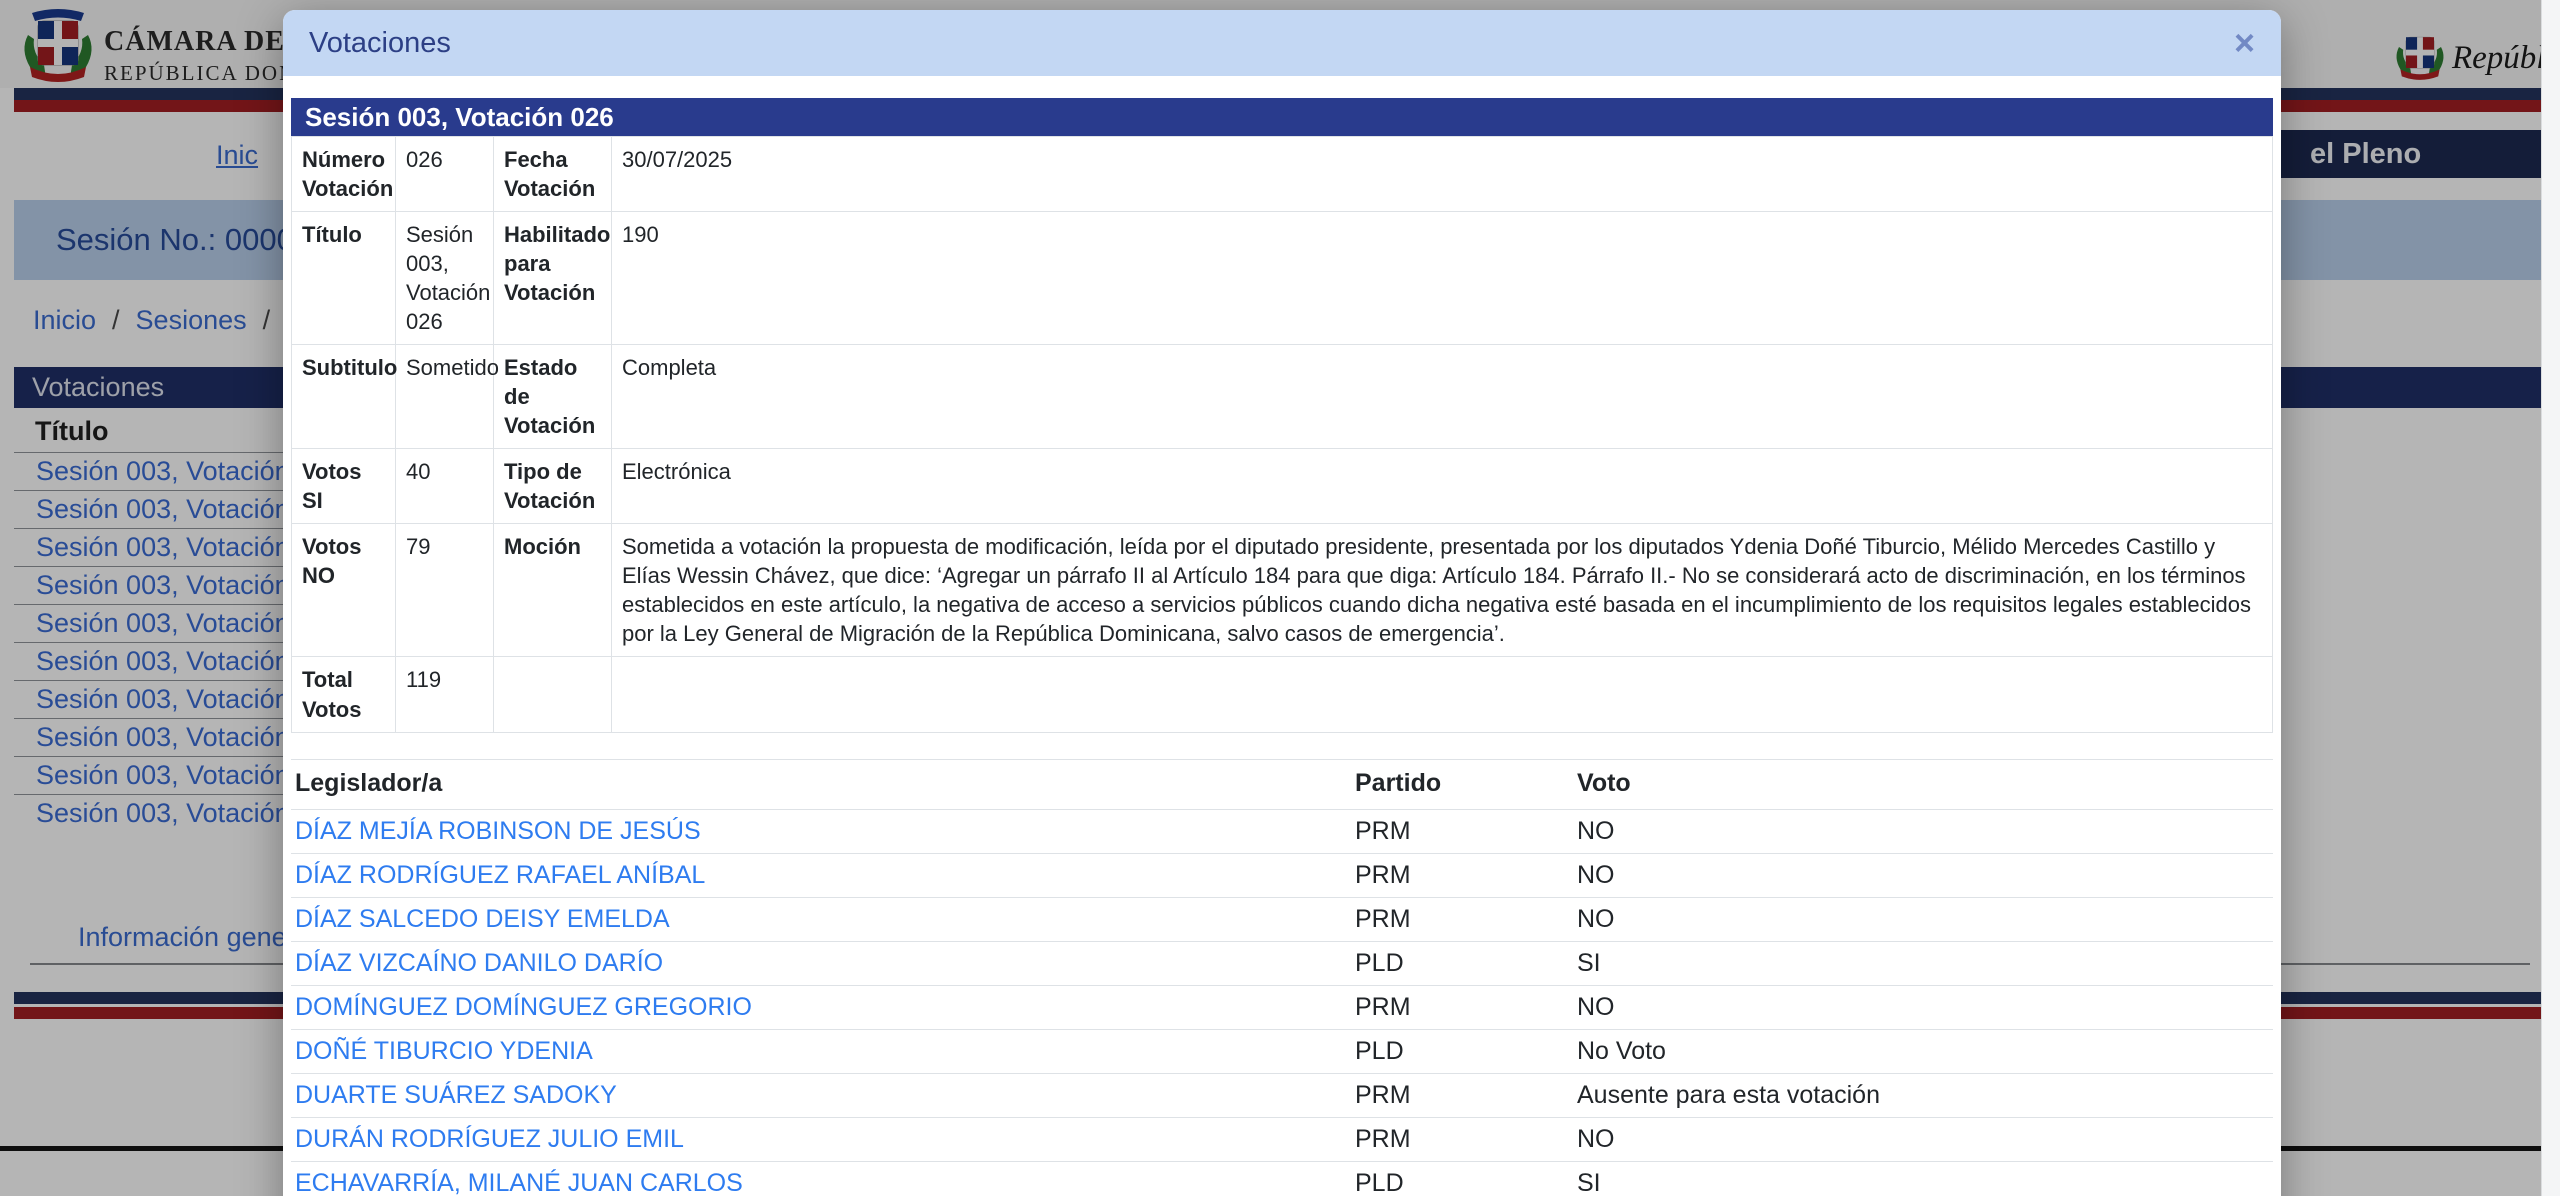  What do you see at coordinates (552, 278) in the screenshot?
I see `detail-label: Habilitado para Votación` at bounding box center [552, 278].